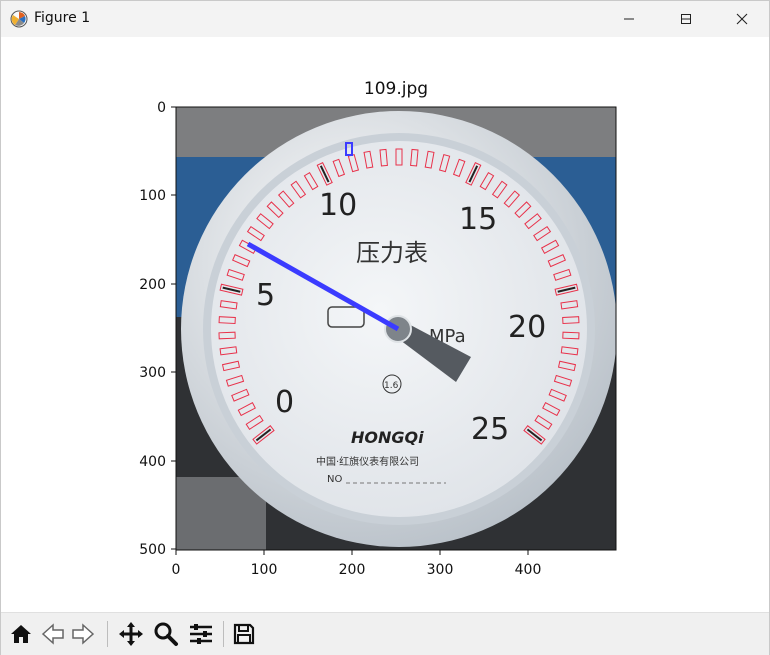  Describe the element at coordinates (161, 108) in the screenshot. I see `y-tick-label: 0` at that location.